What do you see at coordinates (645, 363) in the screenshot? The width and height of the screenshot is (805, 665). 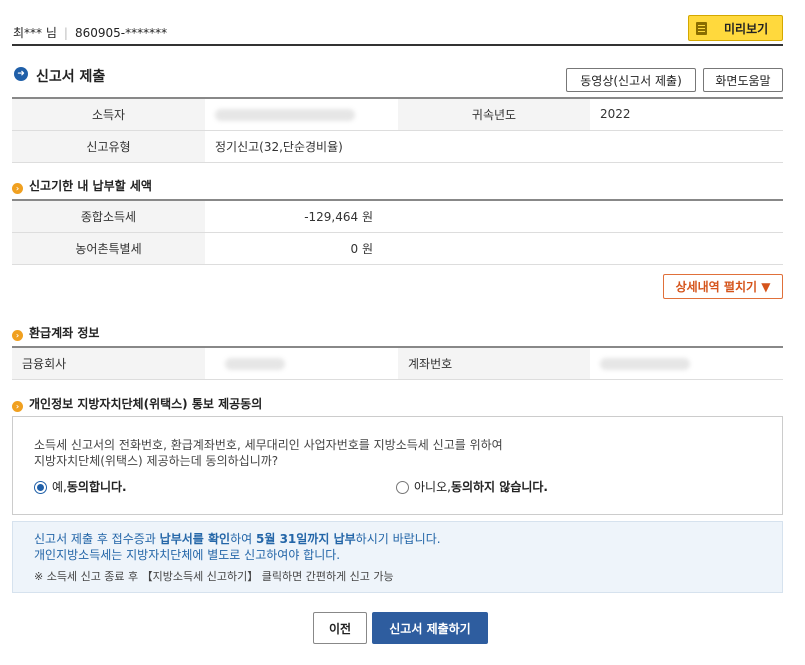 I see `masked-account` at bounding box center [645, 363].